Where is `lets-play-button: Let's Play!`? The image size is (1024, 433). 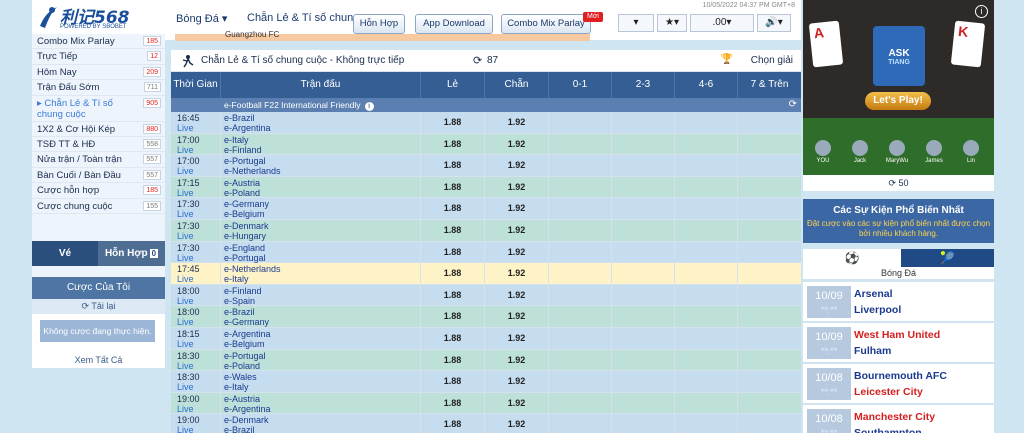
lets-play-button: Let's Play! is located at coordinates (898, 101).